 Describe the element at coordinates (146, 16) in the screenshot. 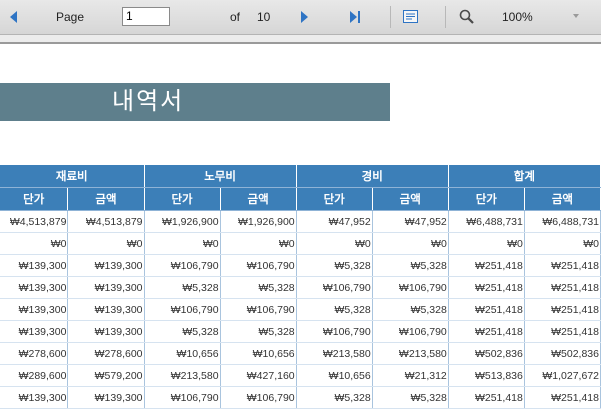

I see `page-number-input` at that location.